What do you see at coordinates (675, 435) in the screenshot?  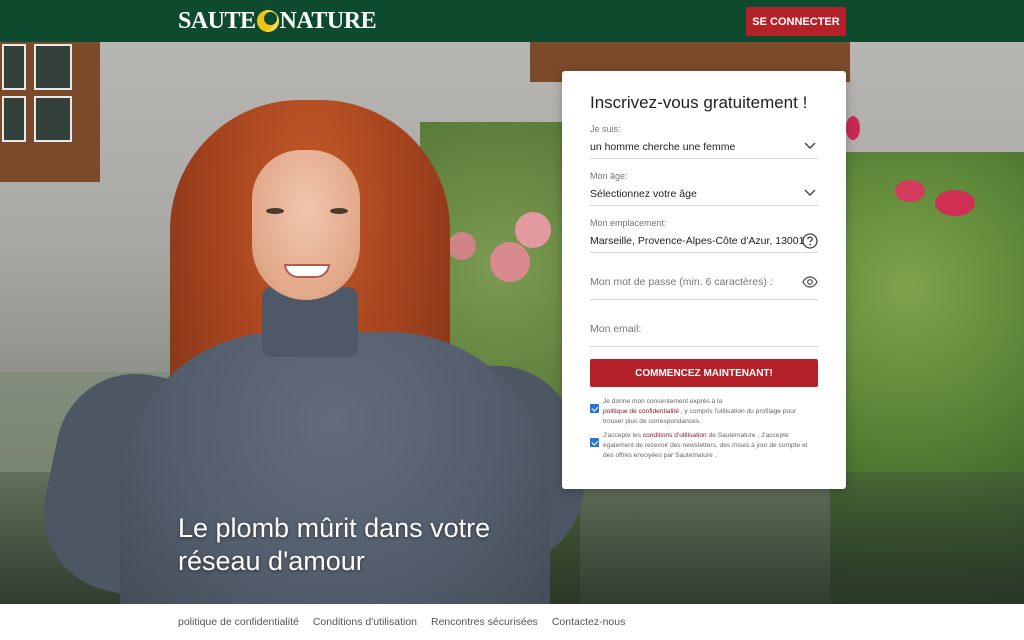 I see `terms-of-use-link: conditions d'utilisation` at bounding box center [675, 435].